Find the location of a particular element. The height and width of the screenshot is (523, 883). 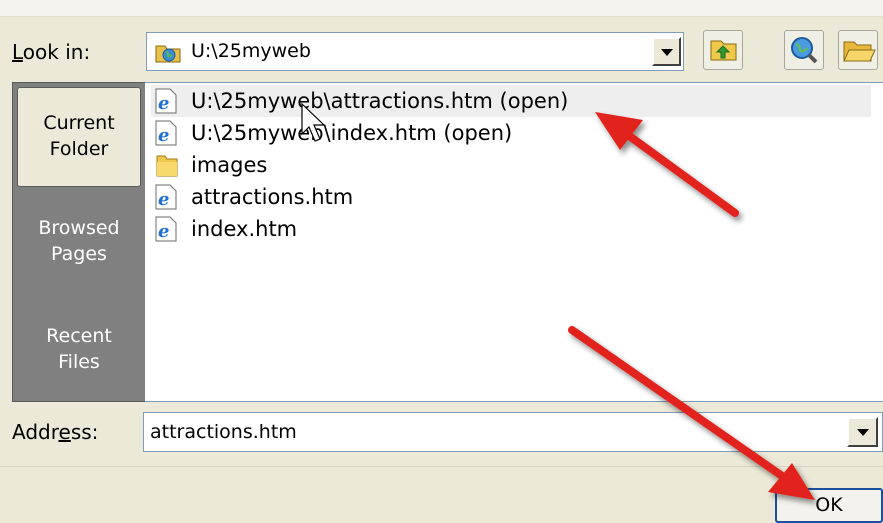

folder-icon is located at coordinates (167, 166).